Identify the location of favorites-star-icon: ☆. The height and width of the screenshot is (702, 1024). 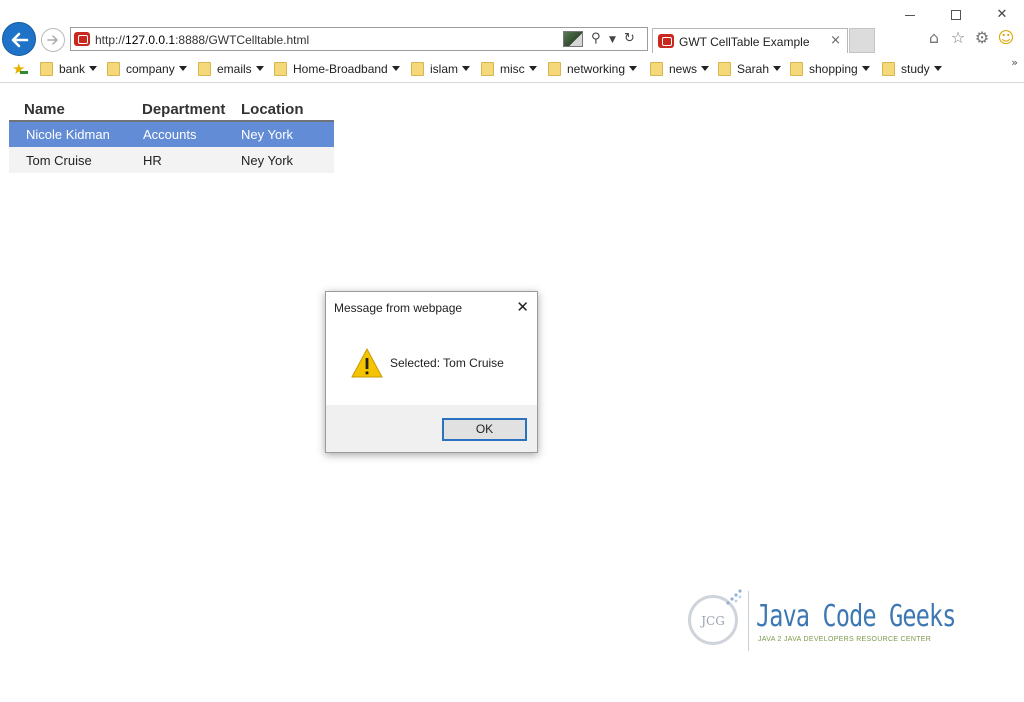
(958, 38).